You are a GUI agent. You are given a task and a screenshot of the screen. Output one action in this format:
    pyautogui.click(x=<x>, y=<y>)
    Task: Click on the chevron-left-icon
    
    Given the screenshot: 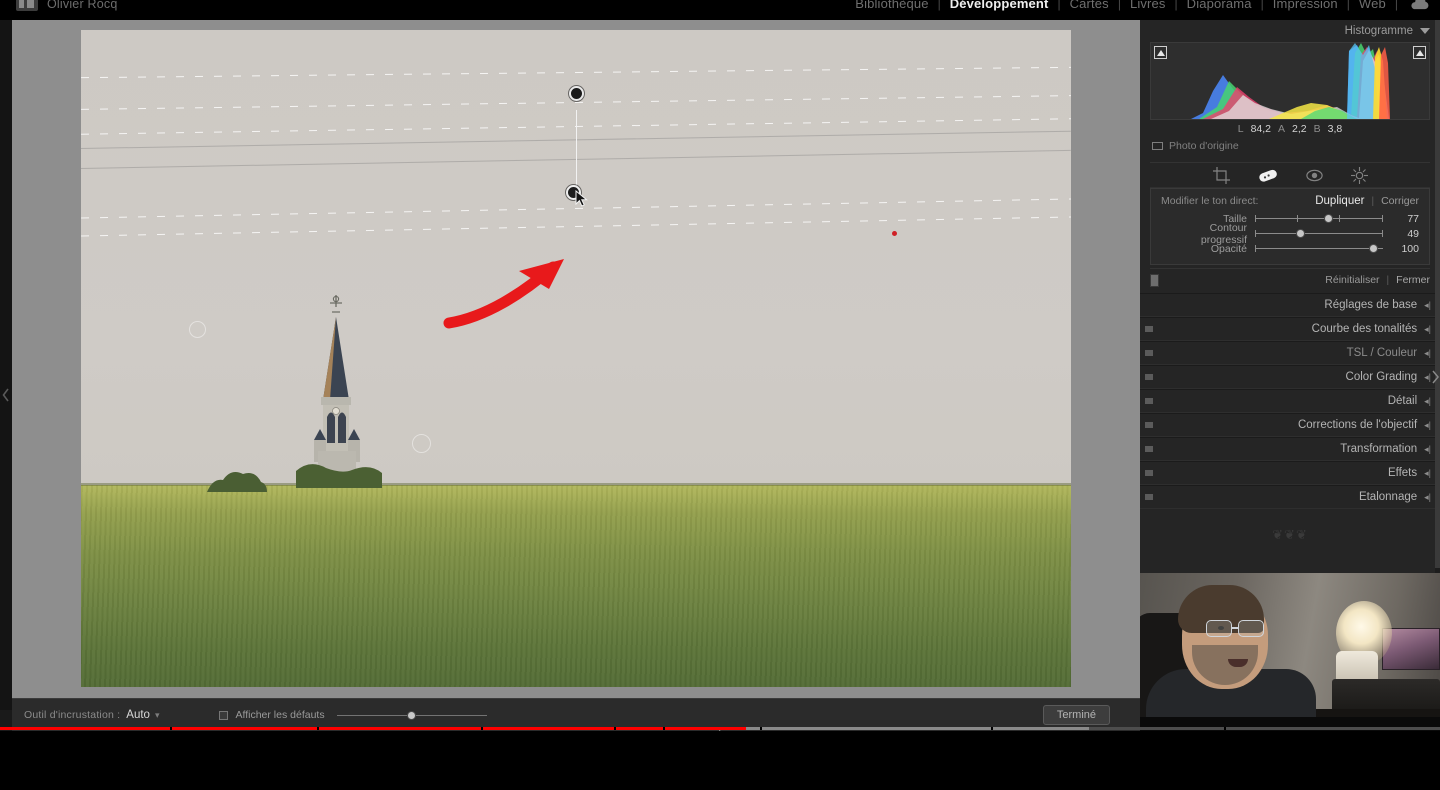 What is the action you would take?
    pyautogui.click(x=6, y=395)
    